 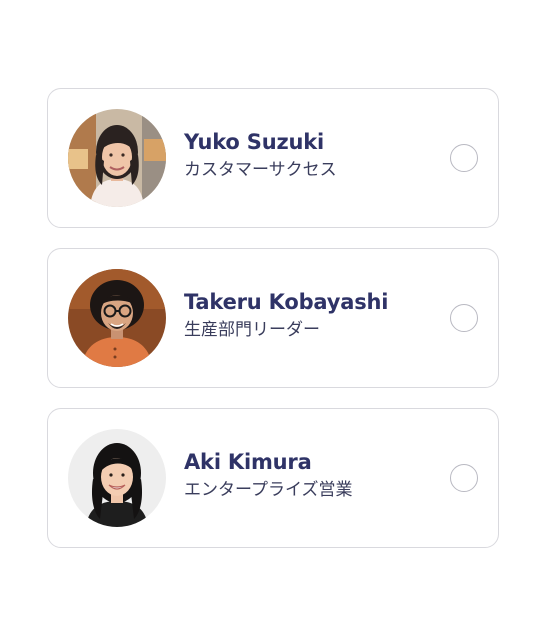 What do you see at coordinates (268, 490) in the screenshot?
I see `person-role: エンタープライズ営業` at bounding box center [268, 490].